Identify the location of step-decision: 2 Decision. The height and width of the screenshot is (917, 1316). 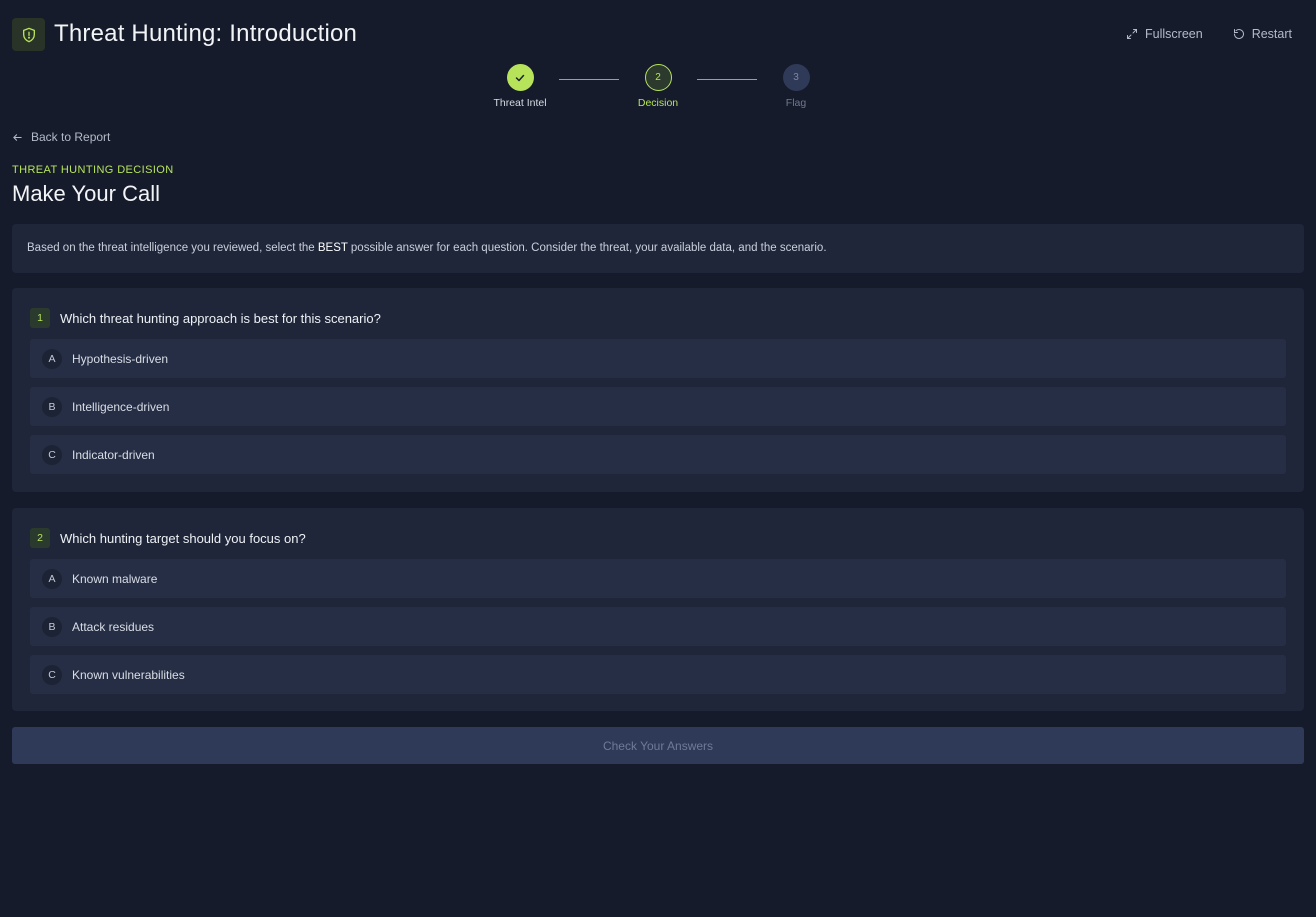
(658, 86).